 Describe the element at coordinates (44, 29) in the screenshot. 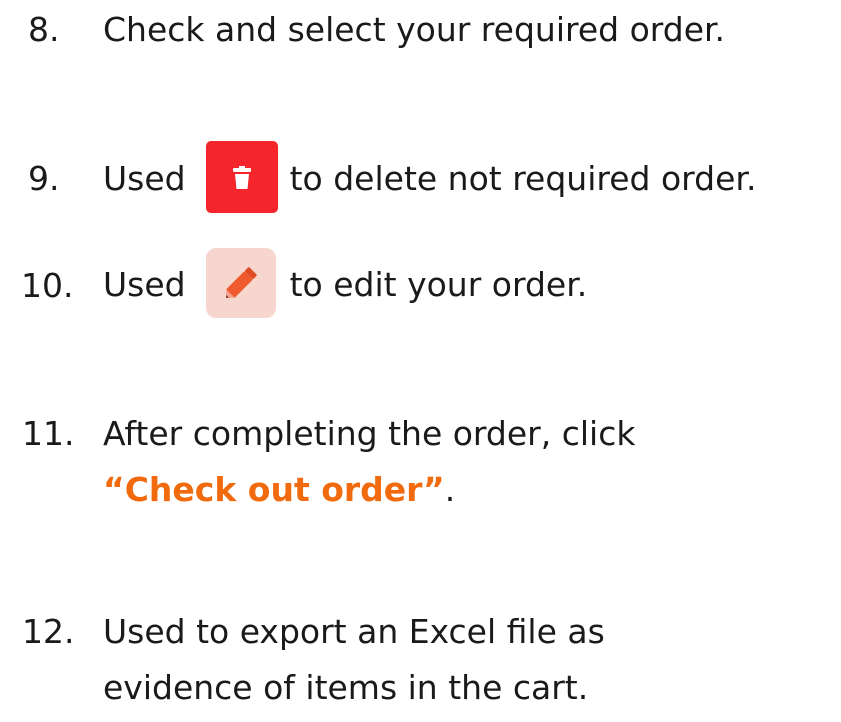

I see `step-number: 8.` at that location.